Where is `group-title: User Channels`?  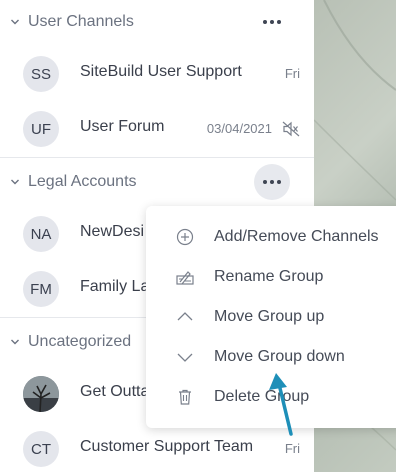
group-title: User Channels is located at coordinates (81, 21).